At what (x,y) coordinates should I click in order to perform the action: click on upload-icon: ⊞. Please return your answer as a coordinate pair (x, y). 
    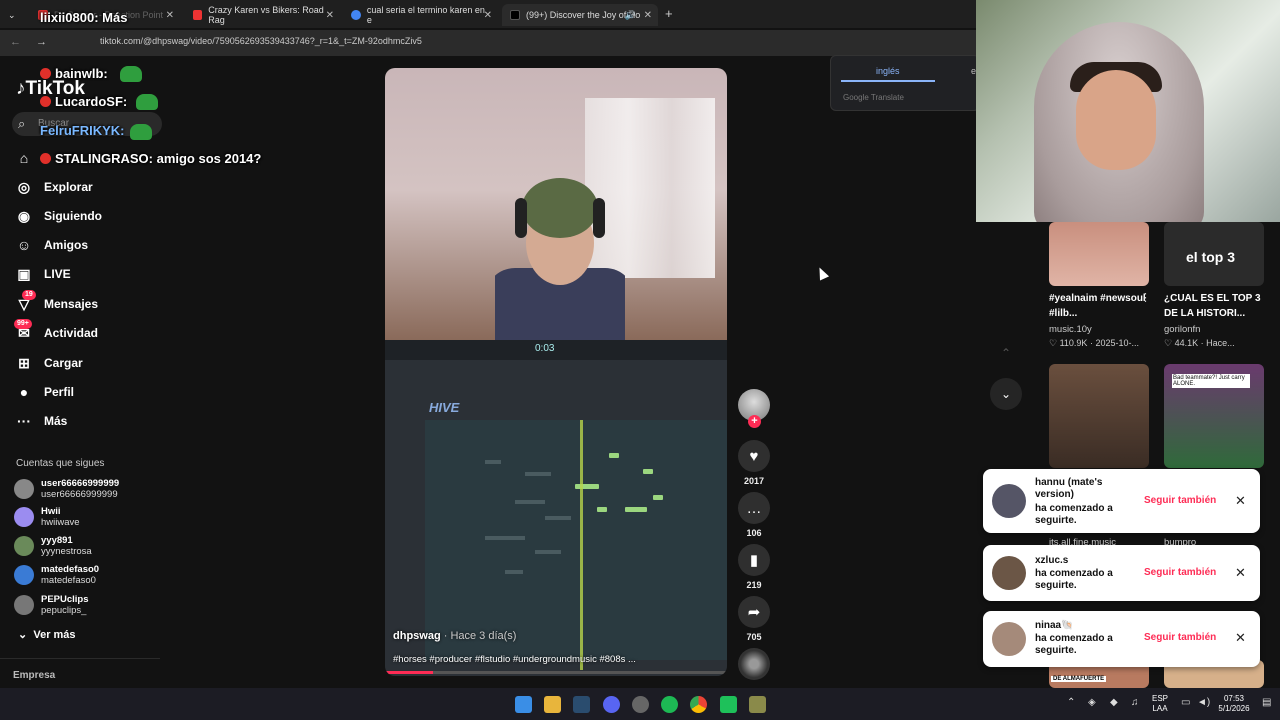
    Looking at the image, I should click on (24, 362).